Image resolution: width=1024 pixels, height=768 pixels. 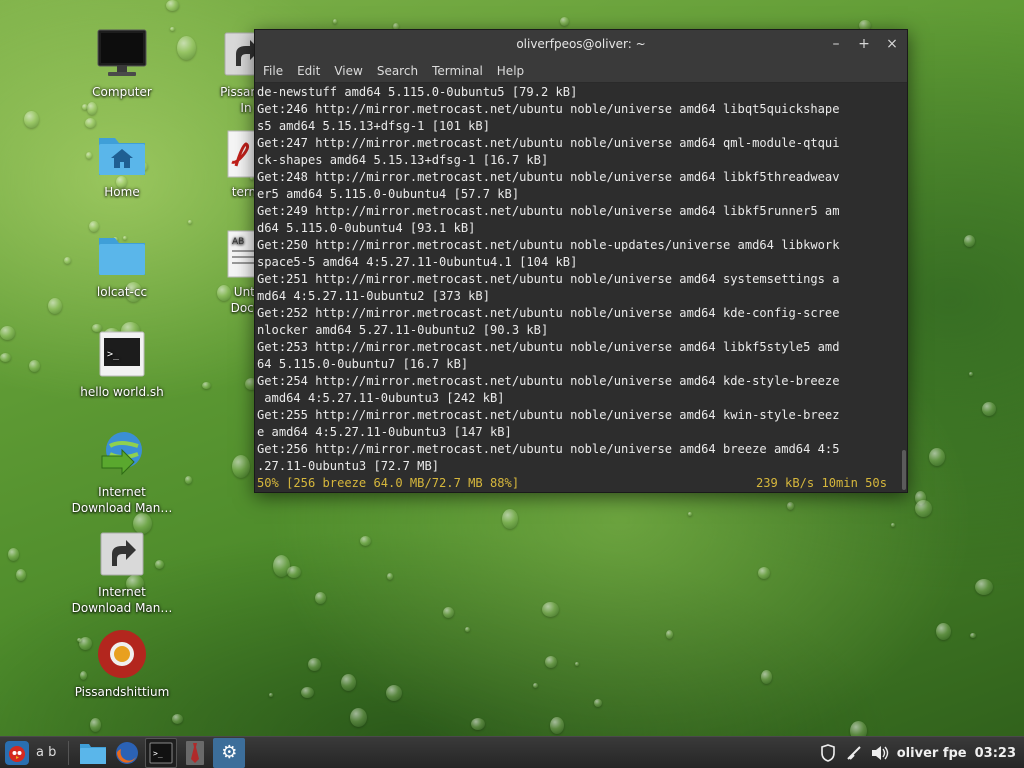 I want to click on network-icon, so click(x=854, y=753).